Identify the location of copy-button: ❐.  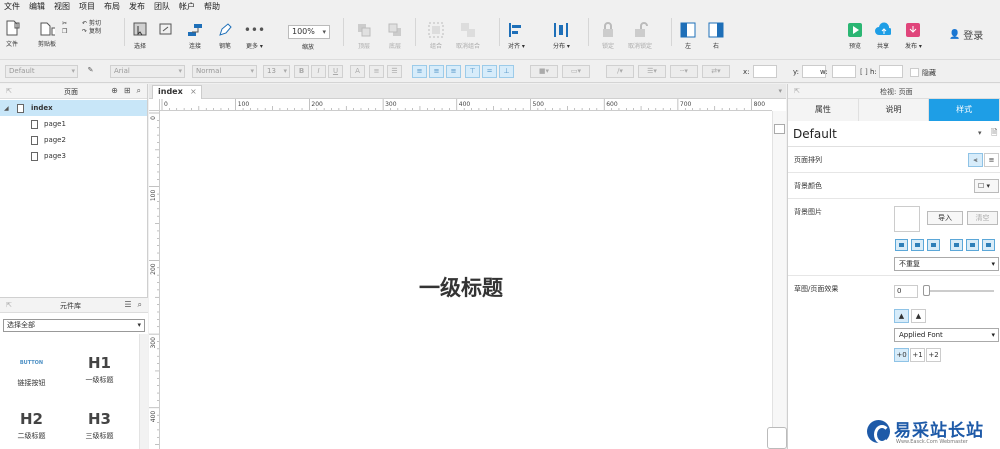
(64, 32).